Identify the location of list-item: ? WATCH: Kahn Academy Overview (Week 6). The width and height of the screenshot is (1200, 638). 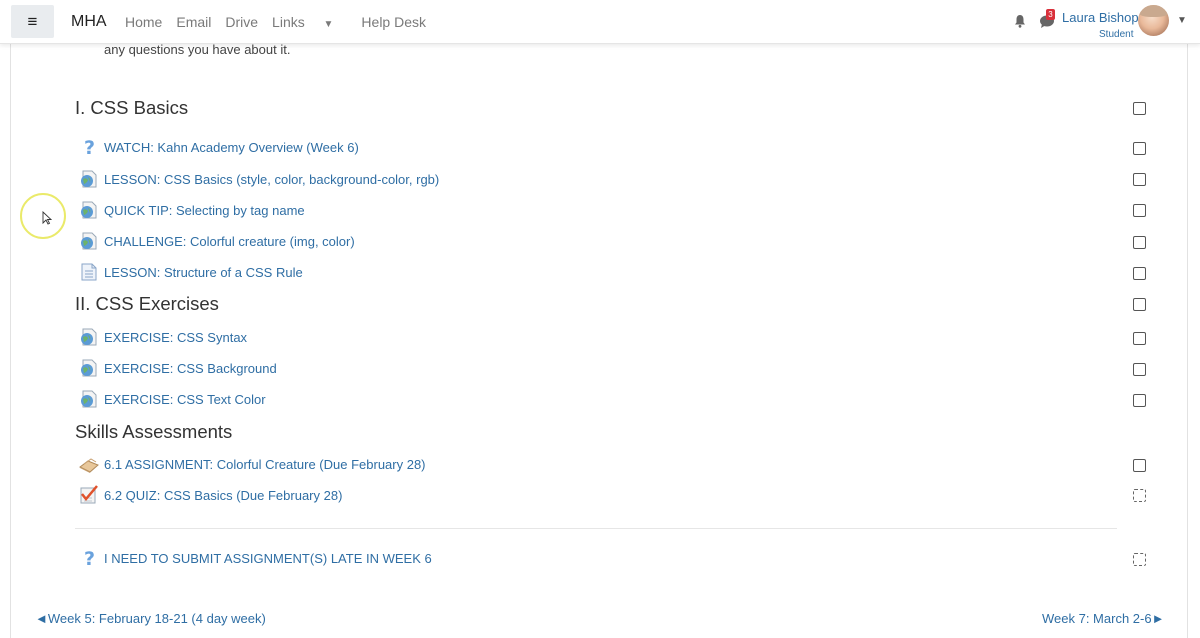
(219, 147).